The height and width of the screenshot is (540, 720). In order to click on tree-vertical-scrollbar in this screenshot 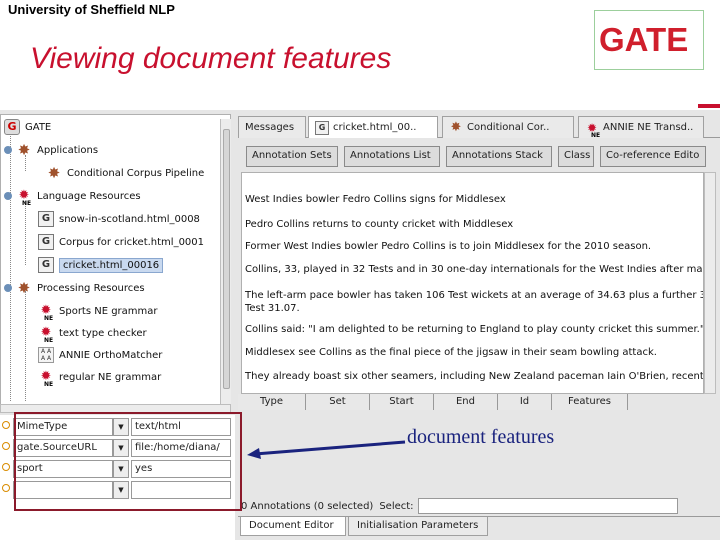, I will do `click(225, 264)`.